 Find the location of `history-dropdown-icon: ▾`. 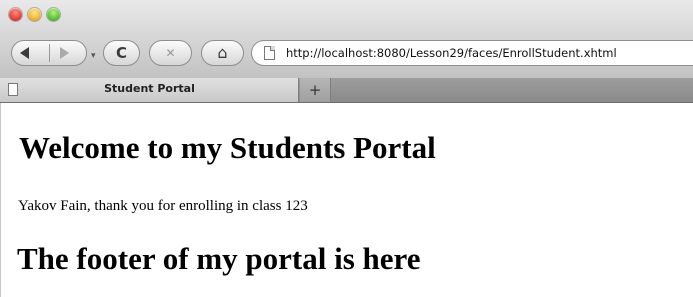

history-dropdown-icon: ▾ is located at coordinates (93, 56).